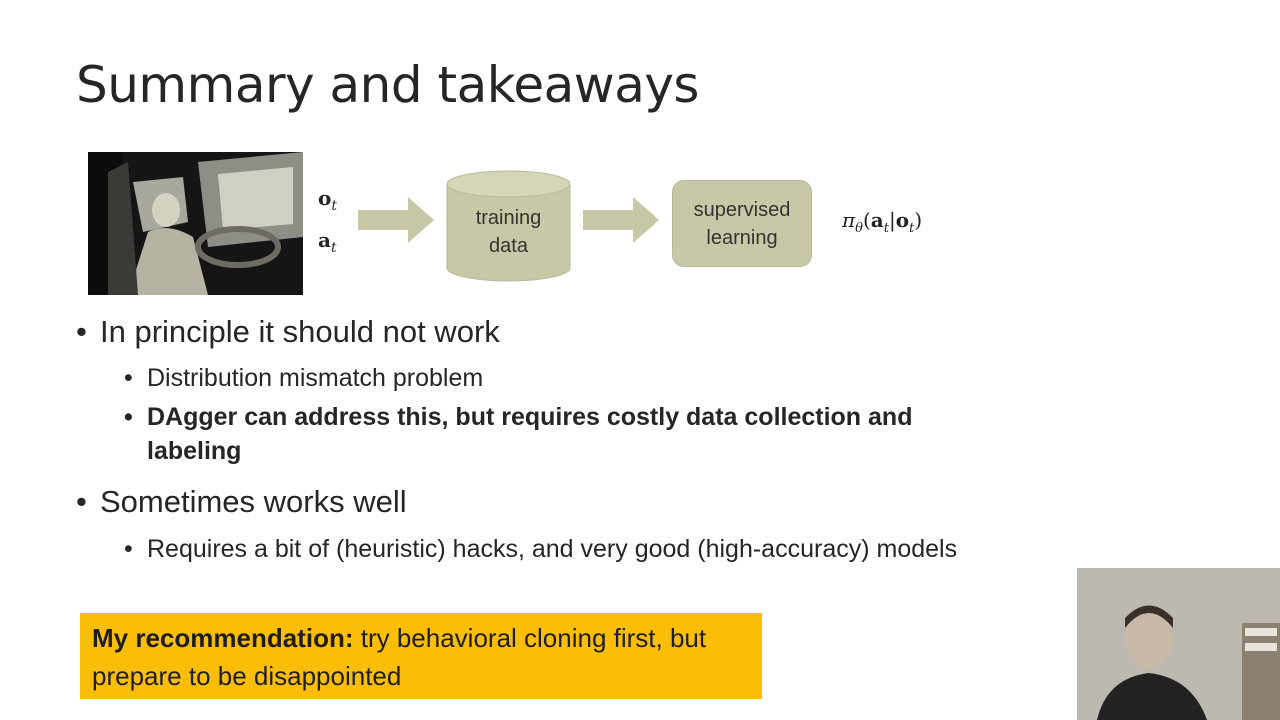 This screenshot has height=720, width=1280. I want to click on bullet-text: In principle it should not work, so click(300, 331).